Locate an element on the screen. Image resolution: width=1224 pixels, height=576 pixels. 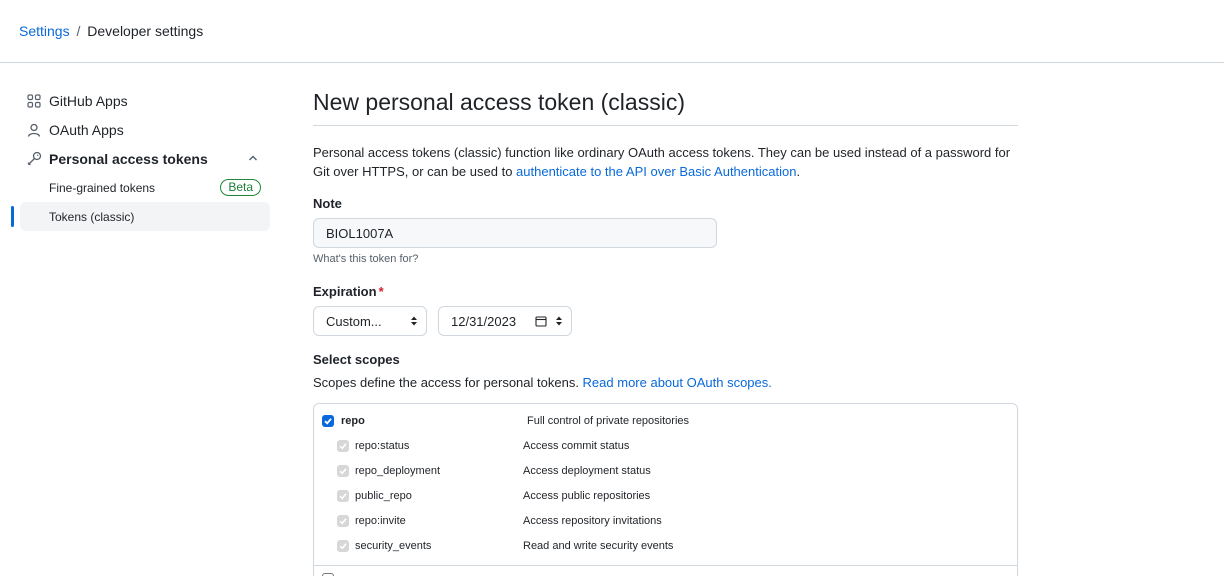
repo-status-checkbox is located at coordinates (343, 446).